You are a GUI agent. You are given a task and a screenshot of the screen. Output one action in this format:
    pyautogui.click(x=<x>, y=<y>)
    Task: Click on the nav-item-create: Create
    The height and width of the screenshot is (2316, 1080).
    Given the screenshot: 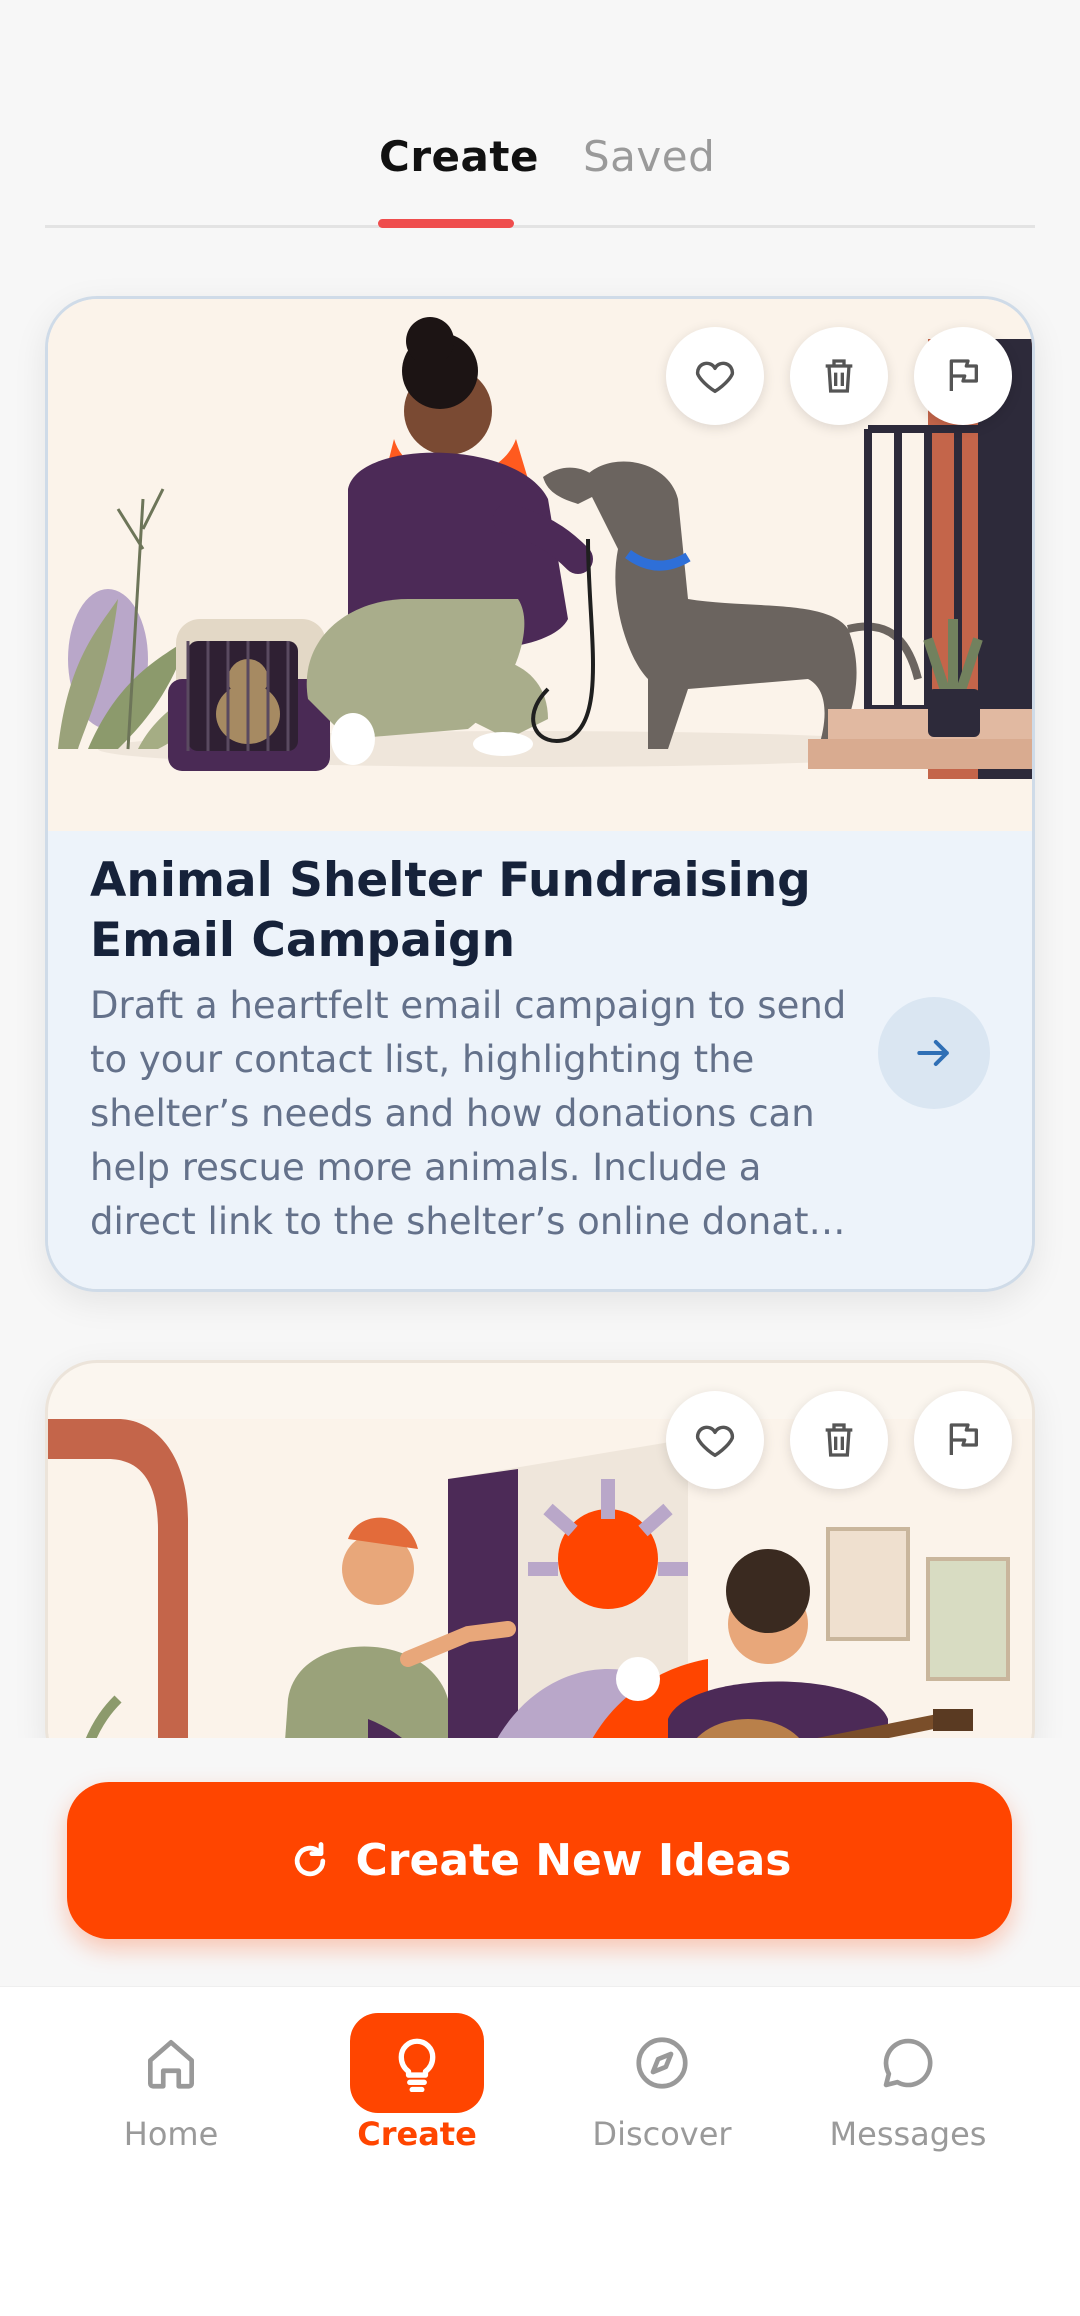 What is the action you would take?
    pyautogui.click(x=417, y=2088)
    